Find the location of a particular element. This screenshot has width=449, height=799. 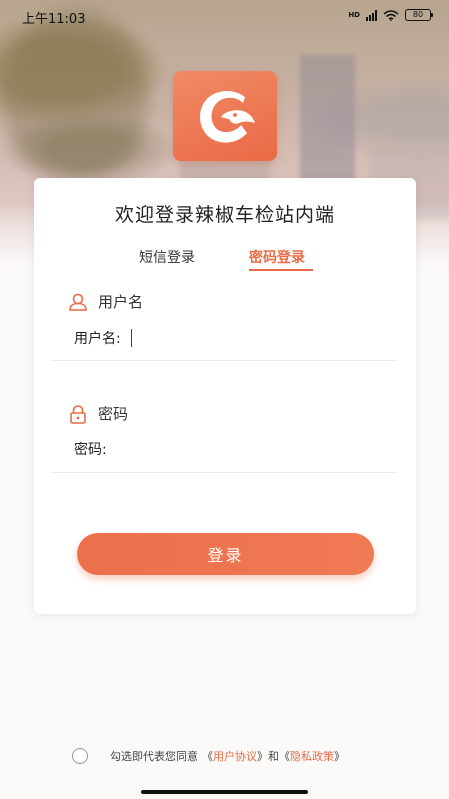

user-agreement-link: 用户协议 is located at coordinates (235, 756).